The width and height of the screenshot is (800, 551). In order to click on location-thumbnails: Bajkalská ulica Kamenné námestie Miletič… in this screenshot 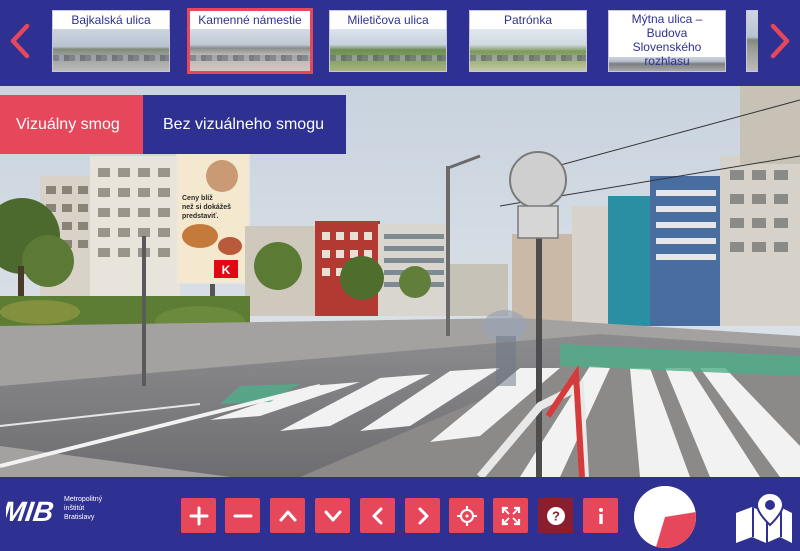, I will do `click(405, 41)`.